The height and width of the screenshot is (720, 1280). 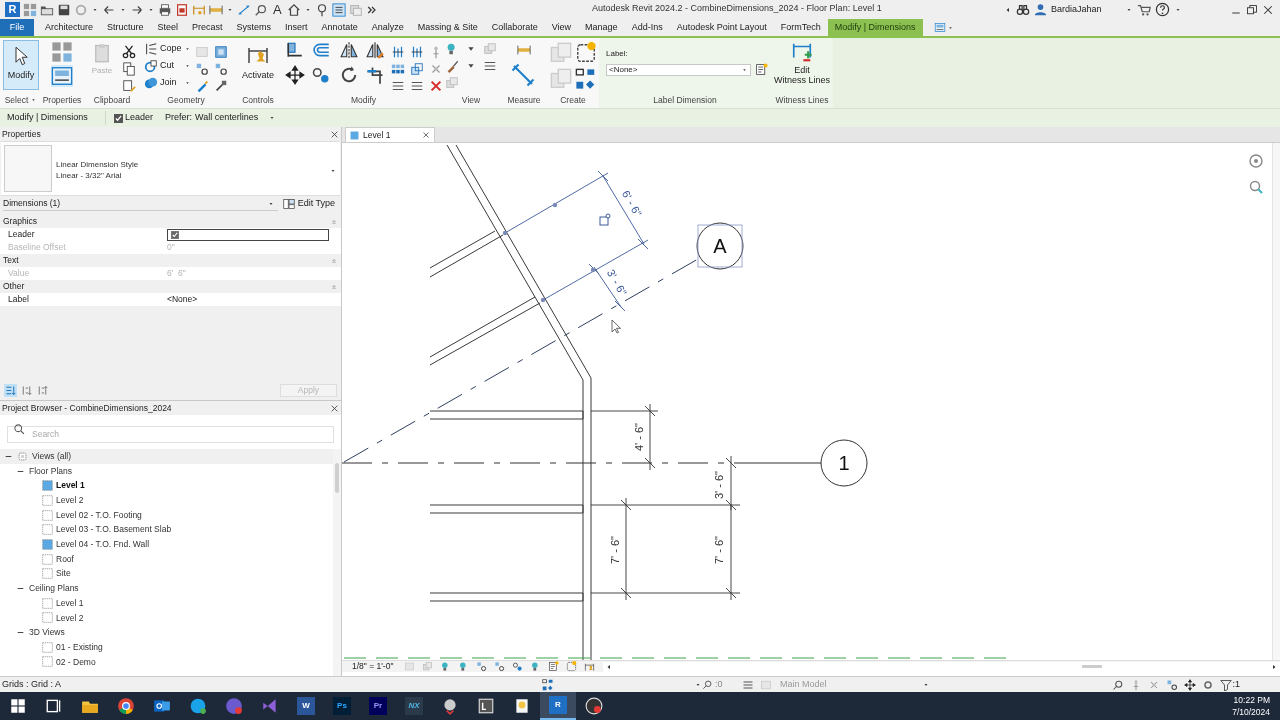 I want to click on ribbon-tab: Add-Ins, so click(x=647, y=27).